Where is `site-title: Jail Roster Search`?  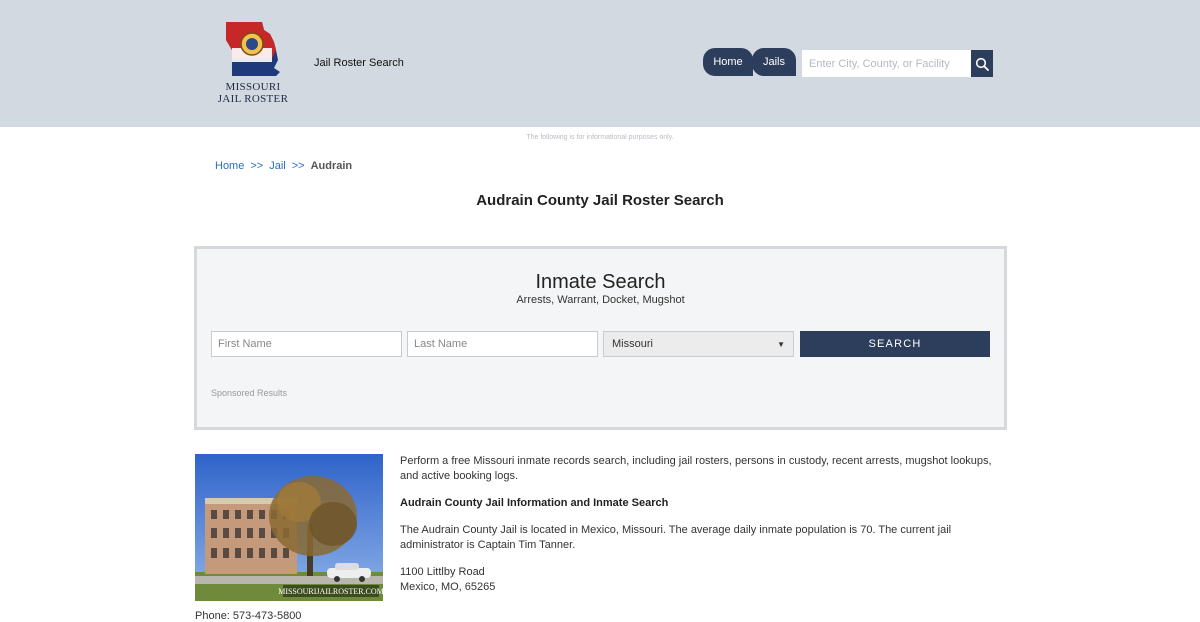 site-title: Jail Roster Search is located at coordinates (359, 63).